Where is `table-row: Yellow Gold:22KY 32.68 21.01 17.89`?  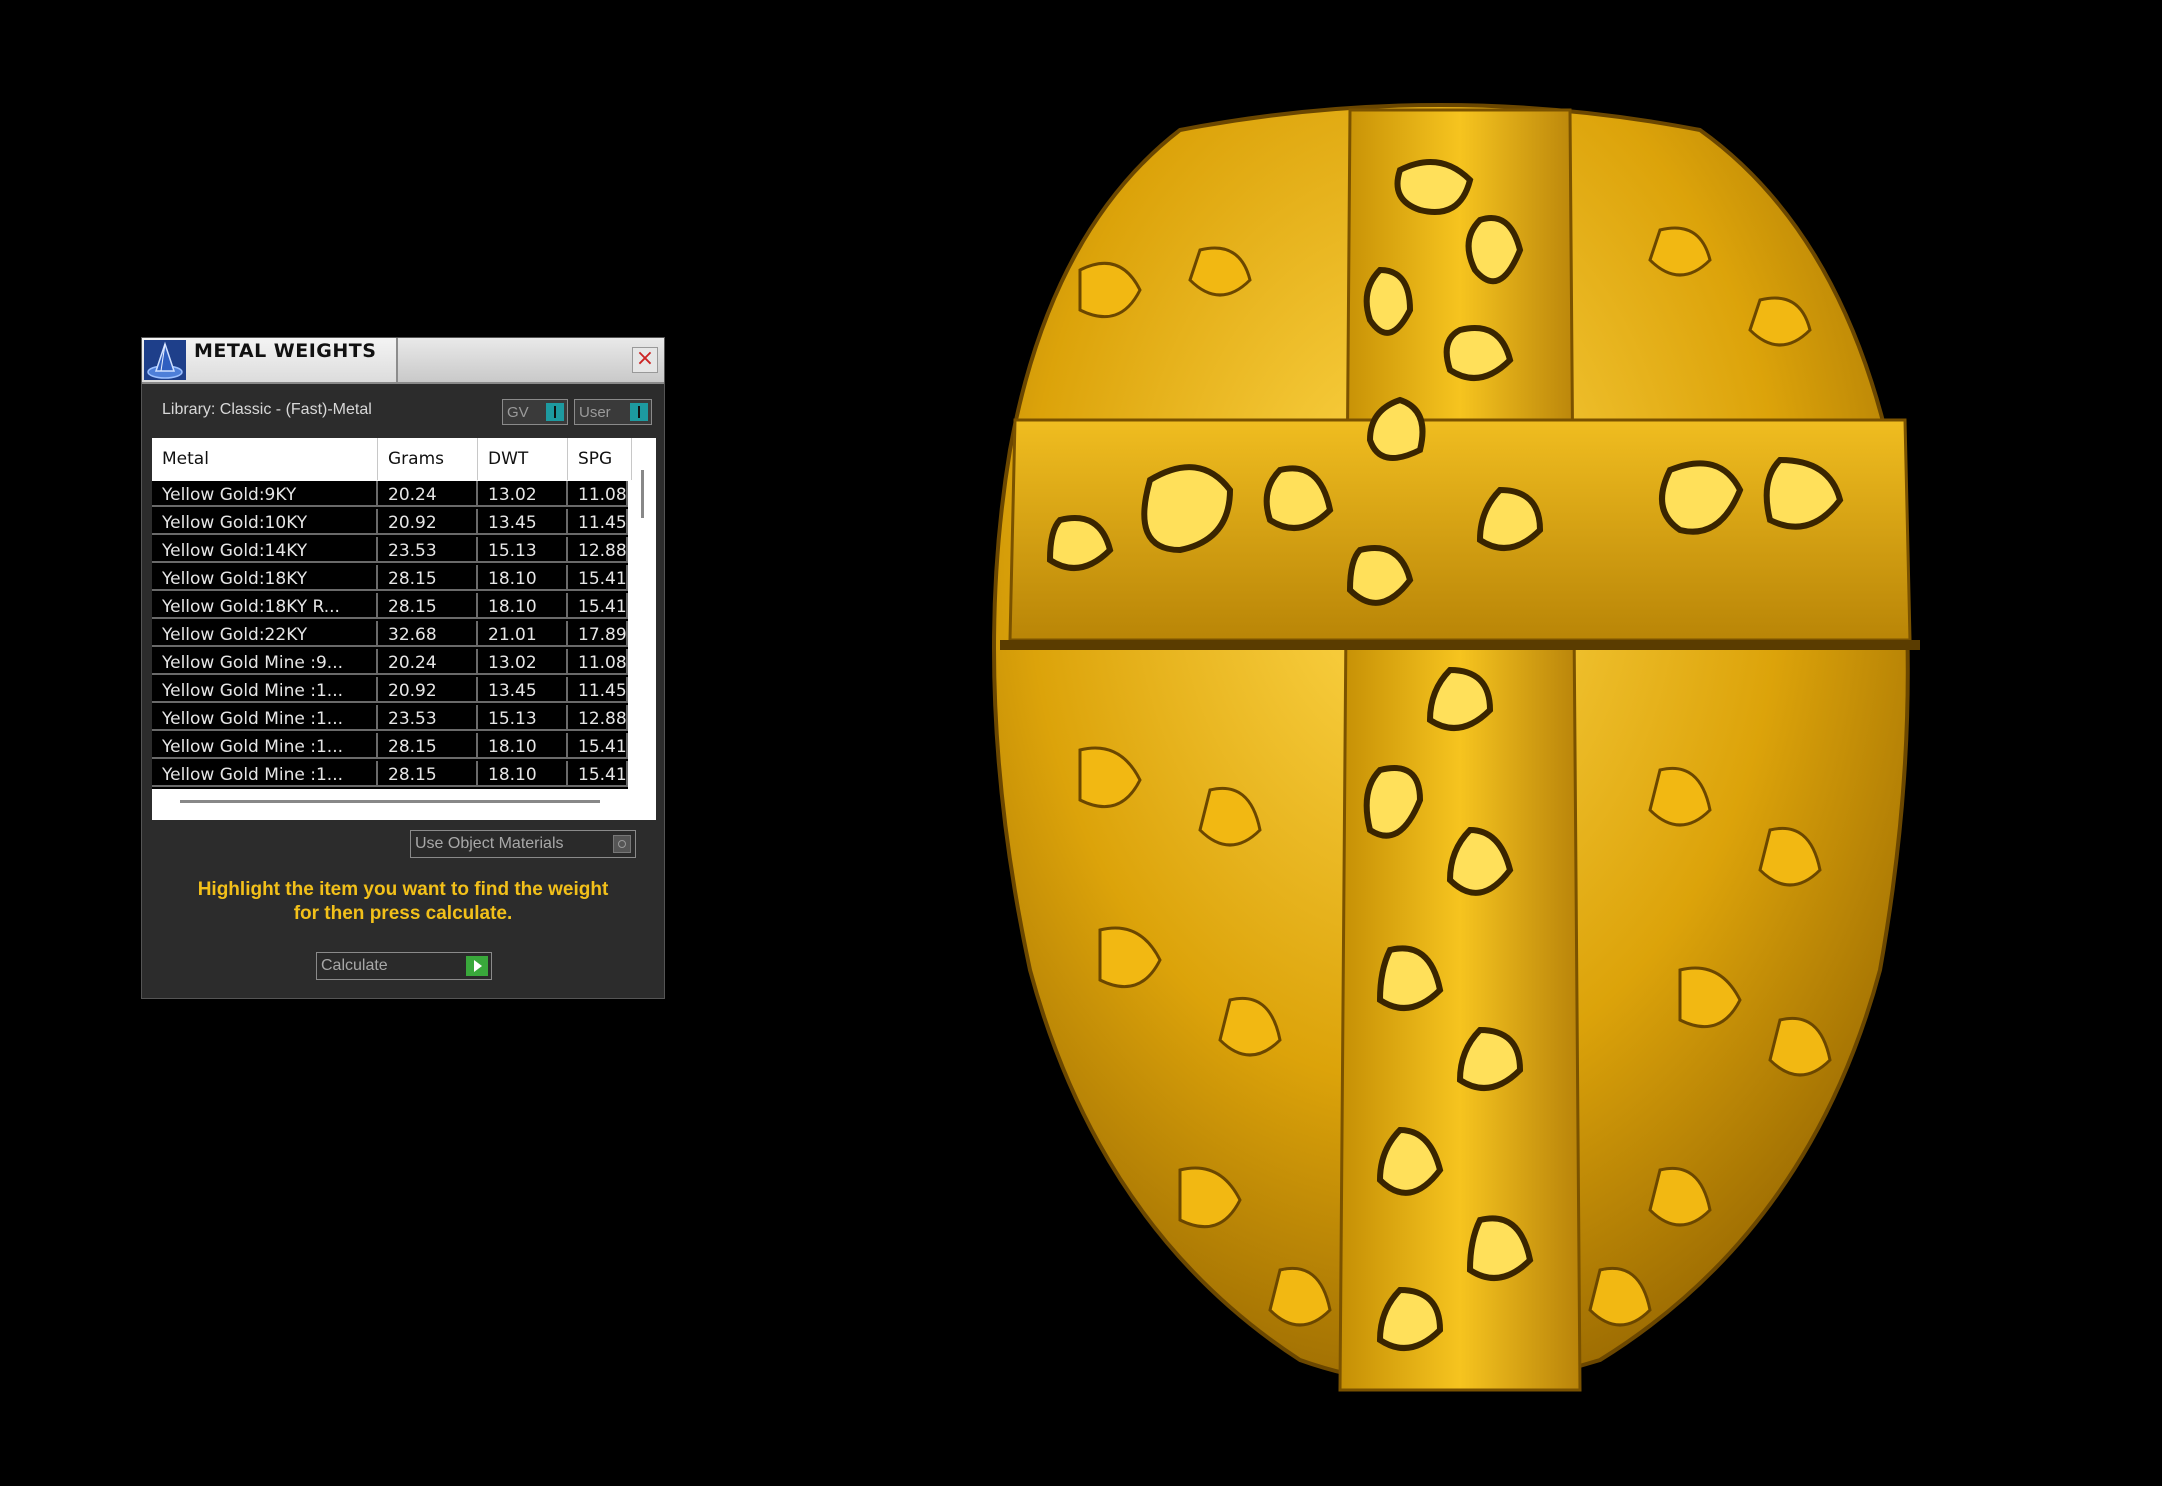
table-row: Yellow Gold:22KY 32.68 21.01 17.89 is located at coordinates (390, 635).